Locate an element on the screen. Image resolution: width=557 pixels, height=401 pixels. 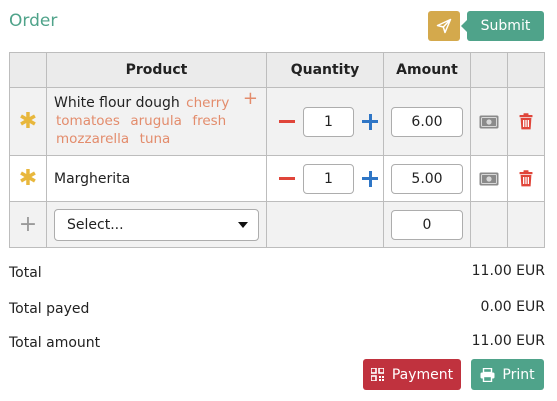
topping-tag: tuna is located at coordinates (155, 139).